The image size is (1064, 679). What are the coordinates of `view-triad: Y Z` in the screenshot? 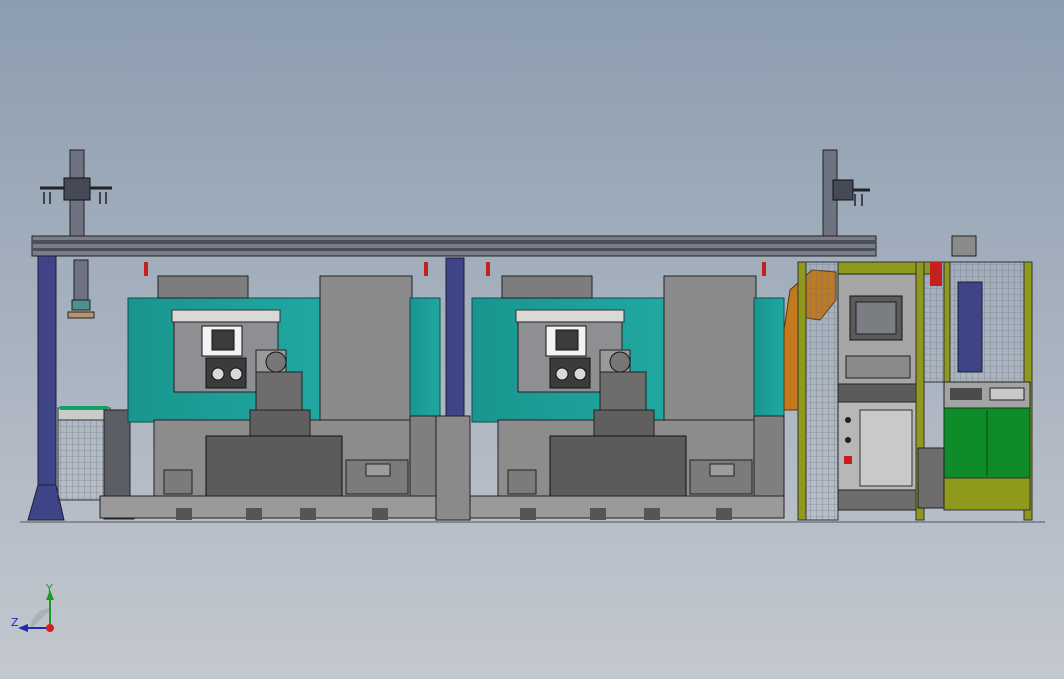 It's located at (32, 607).